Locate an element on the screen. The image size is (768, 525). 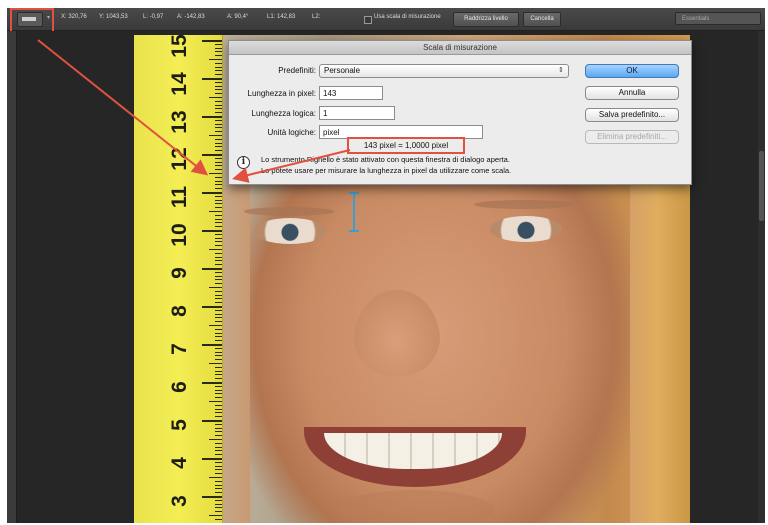
dialog-title: Scala di misurazione is located at coordinates (460, 48).